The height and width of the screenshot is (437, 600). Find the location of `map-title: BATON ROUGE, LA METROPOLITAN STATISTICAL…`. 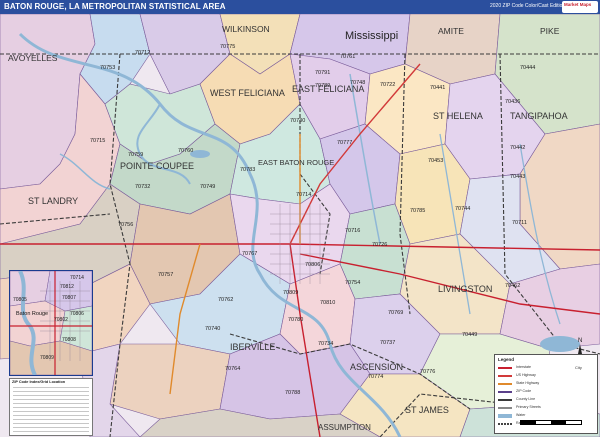

map-title: BATON ROUGE, LA METROPOLITAN STATISTICAL… is located at coordinates (115, 6).